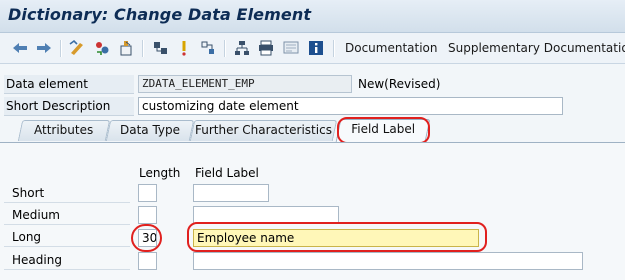 The image size is (625, 280). What do you see at coordinates (350, 106) in the screenshot?
I see `short-description-field: customizing date element` at bounding box center [350, 106].